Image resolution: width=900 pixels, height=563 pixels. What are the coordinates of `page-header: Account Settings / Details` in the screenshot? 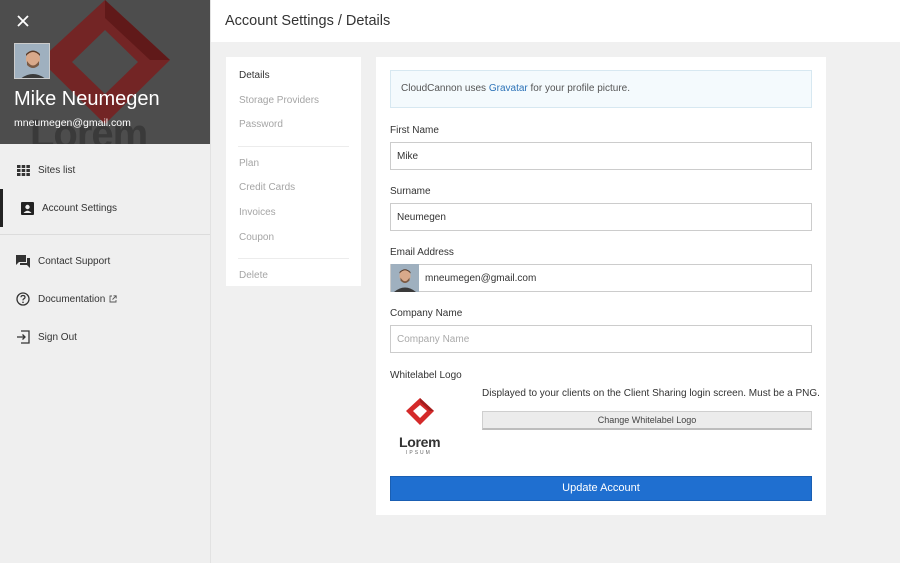 It's located at (555, 21).